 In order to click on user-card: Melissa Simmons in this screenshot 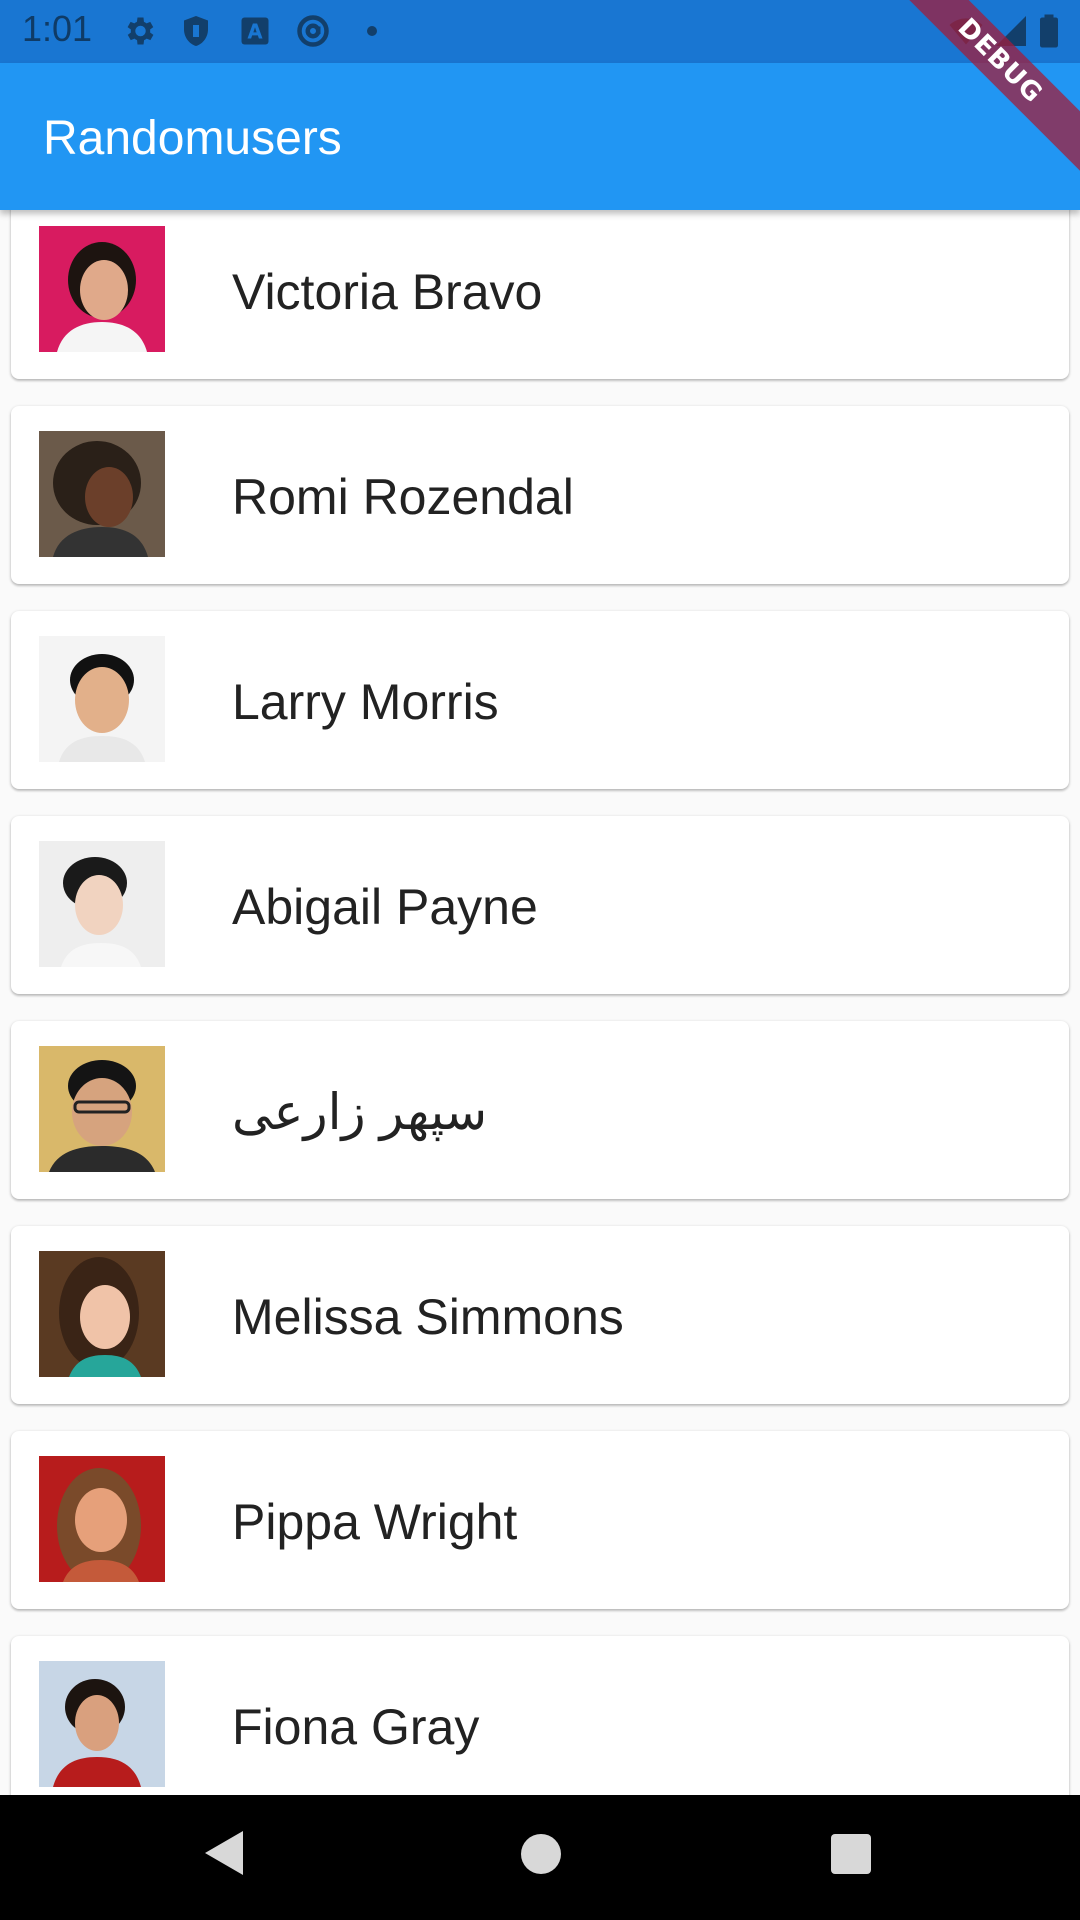, I will do `click(540, 1315)`.